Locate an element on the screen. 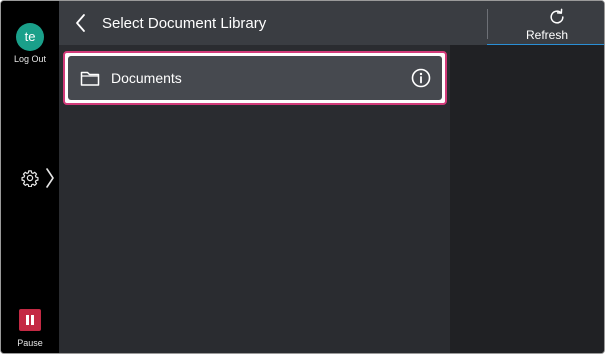 The image size is (605, 354). pause-label: Pause is located at coordinates (30, 343).